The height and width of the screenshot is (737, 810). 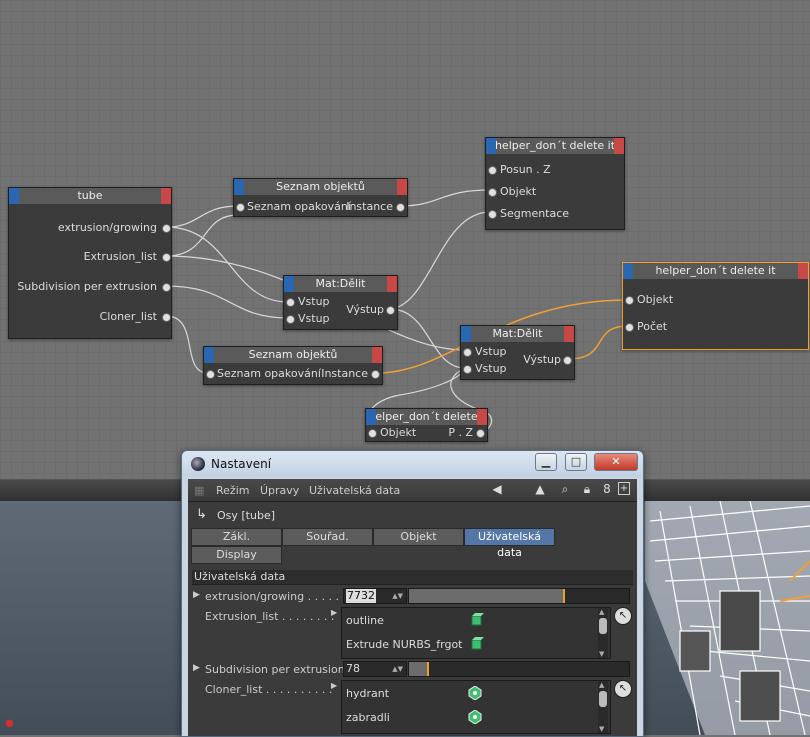 What do you see at coordinates (565, 489) in the screenshot?
I see `search-icon: ⌕` at bounding box center [565, 489].